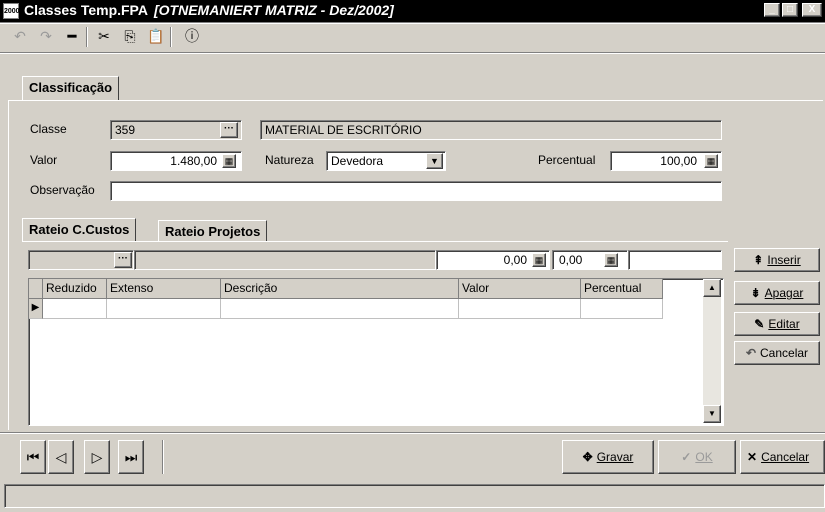  What do you see at coordinates (164, 289) in the screenshot?
I see `column-header-extenso: Extenso` at bounding box center [164, 289].